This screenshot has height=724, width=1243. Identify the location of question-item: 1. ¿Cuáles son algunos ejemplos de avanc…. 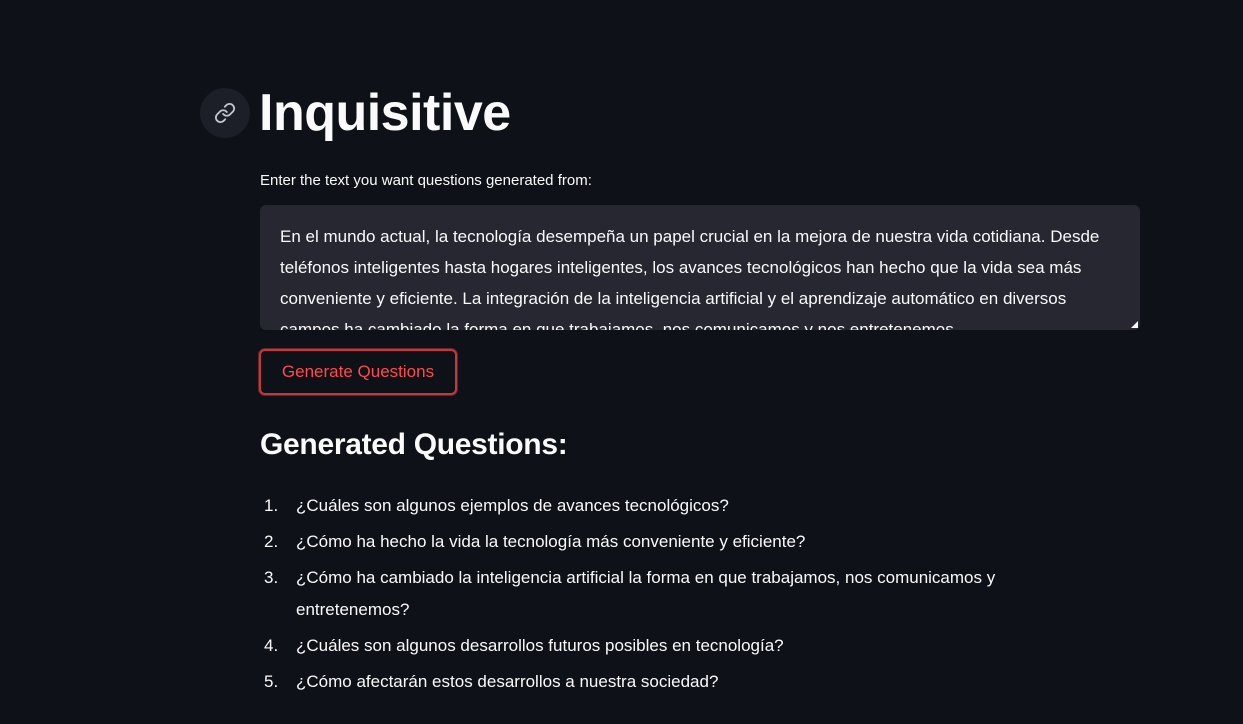
(675, 506).